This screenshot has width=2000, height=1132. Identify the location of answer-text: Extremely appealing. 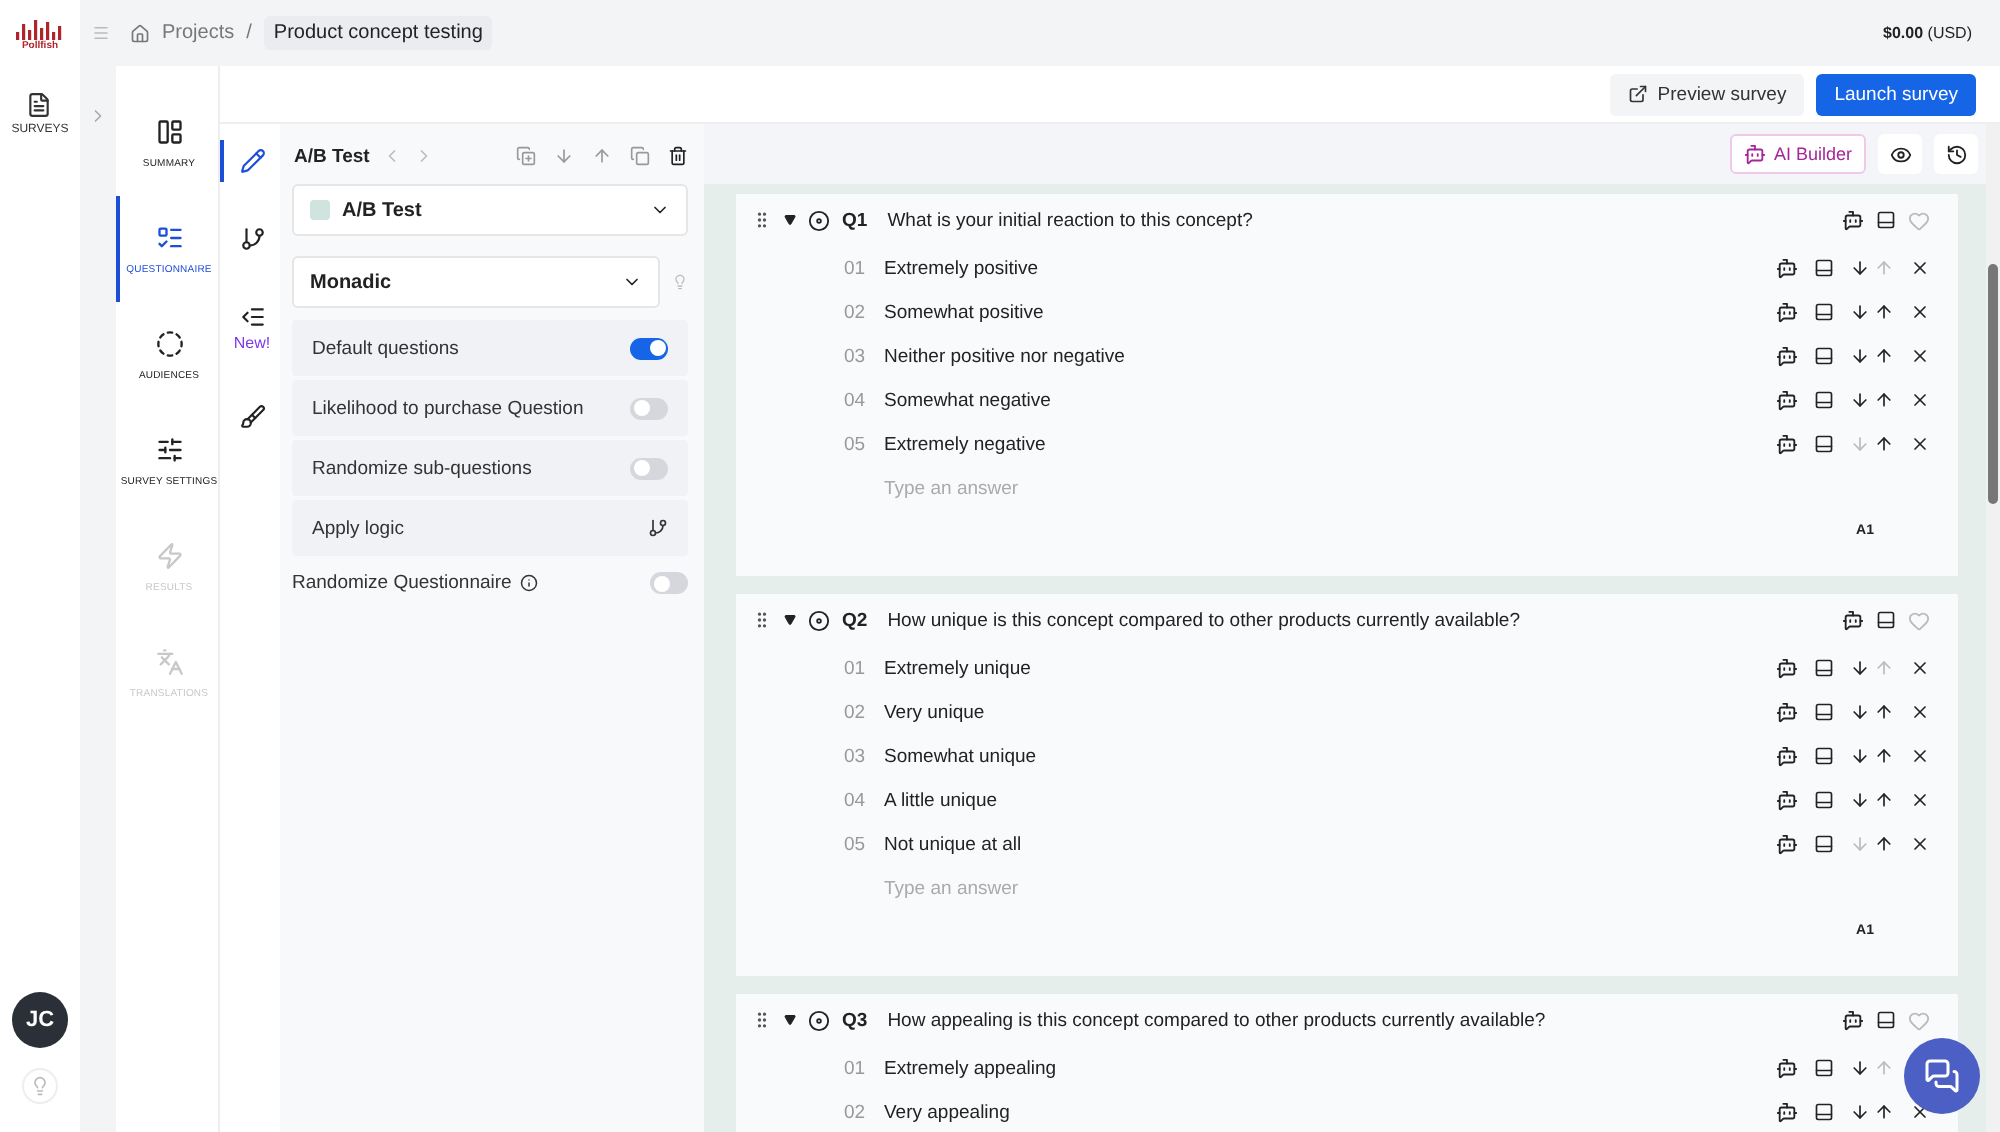
(970, 1068).